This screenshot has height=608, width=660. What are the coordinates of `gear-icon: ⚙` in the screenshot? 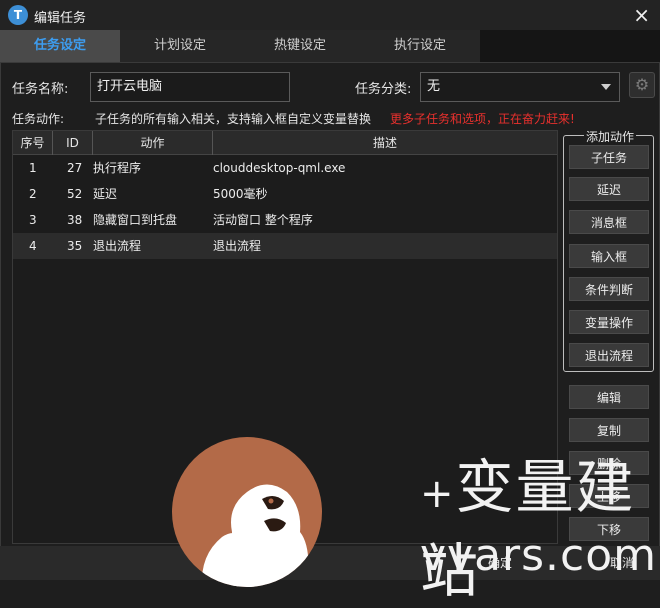 It's located at (642, 85).